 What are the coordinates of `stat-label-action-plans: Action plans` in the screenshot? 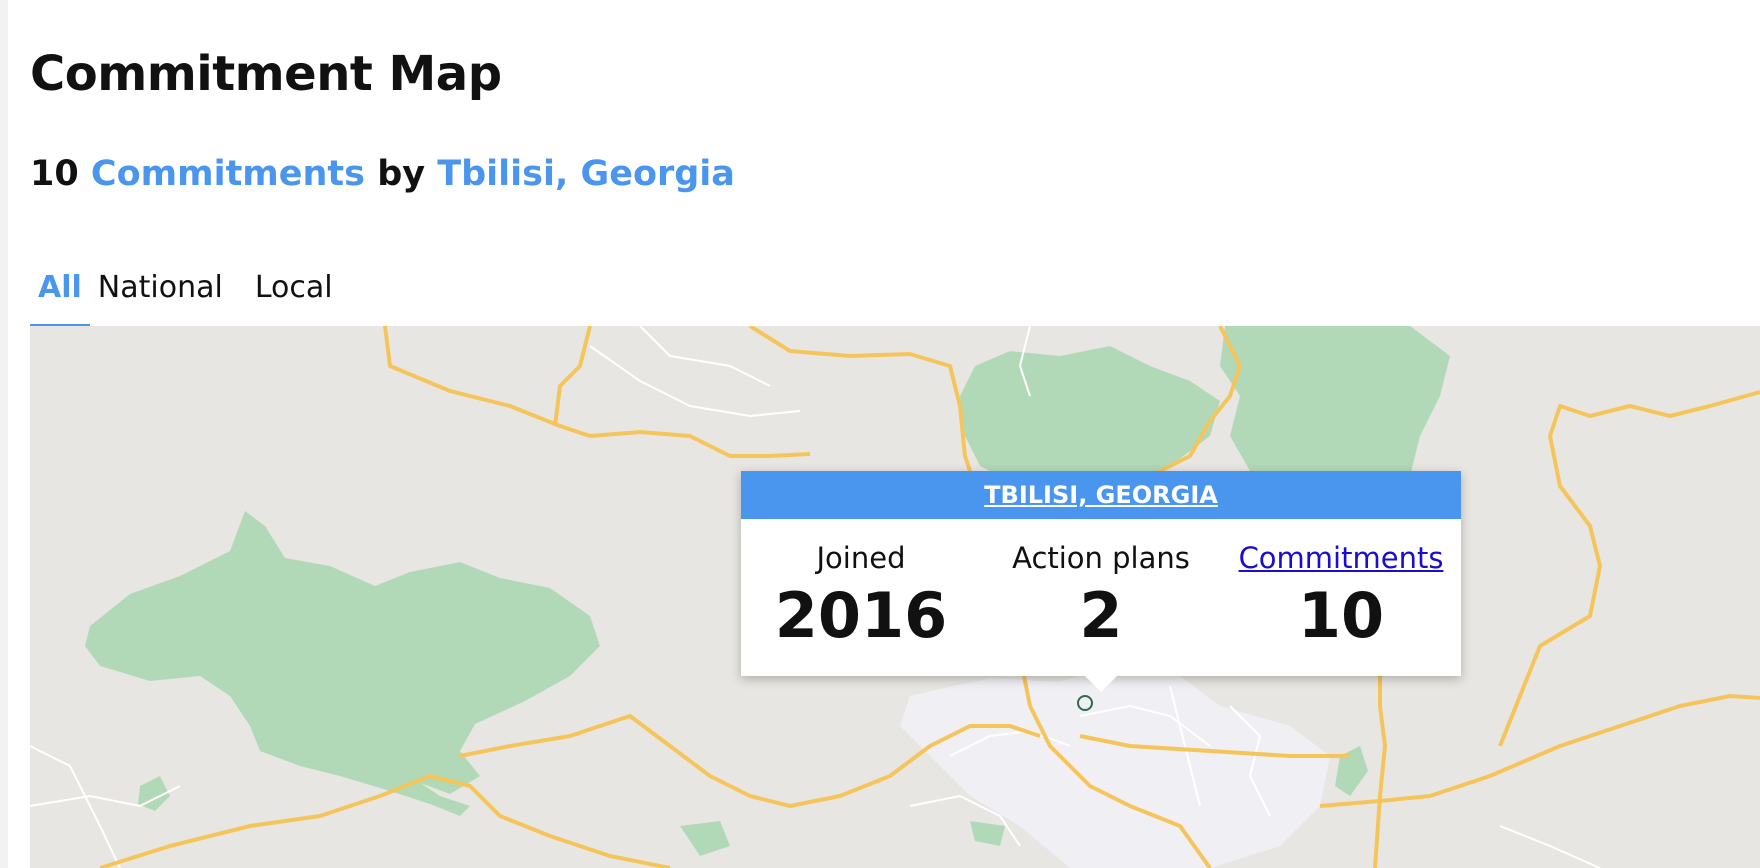 It's located at (1101, 558).